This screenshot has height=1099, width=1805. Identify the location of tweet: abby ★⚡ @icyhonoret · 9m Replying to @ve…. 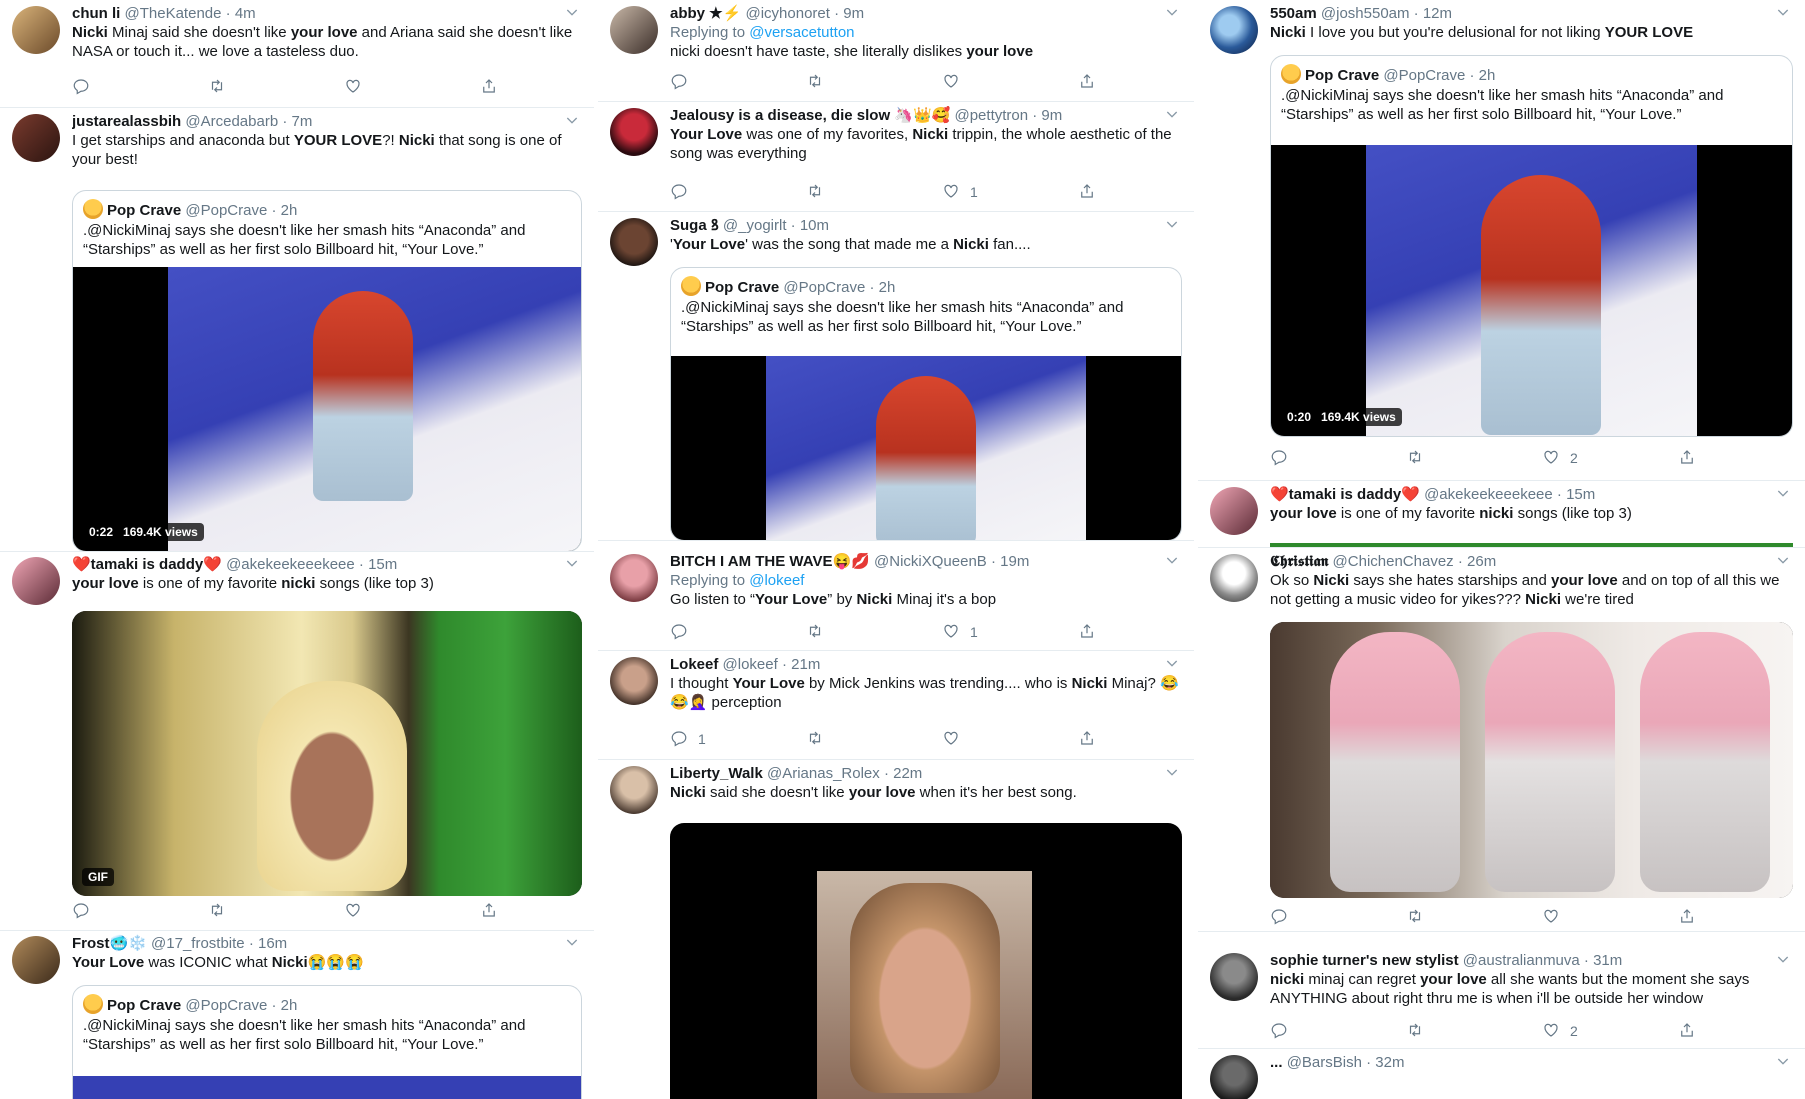
(896, 51).